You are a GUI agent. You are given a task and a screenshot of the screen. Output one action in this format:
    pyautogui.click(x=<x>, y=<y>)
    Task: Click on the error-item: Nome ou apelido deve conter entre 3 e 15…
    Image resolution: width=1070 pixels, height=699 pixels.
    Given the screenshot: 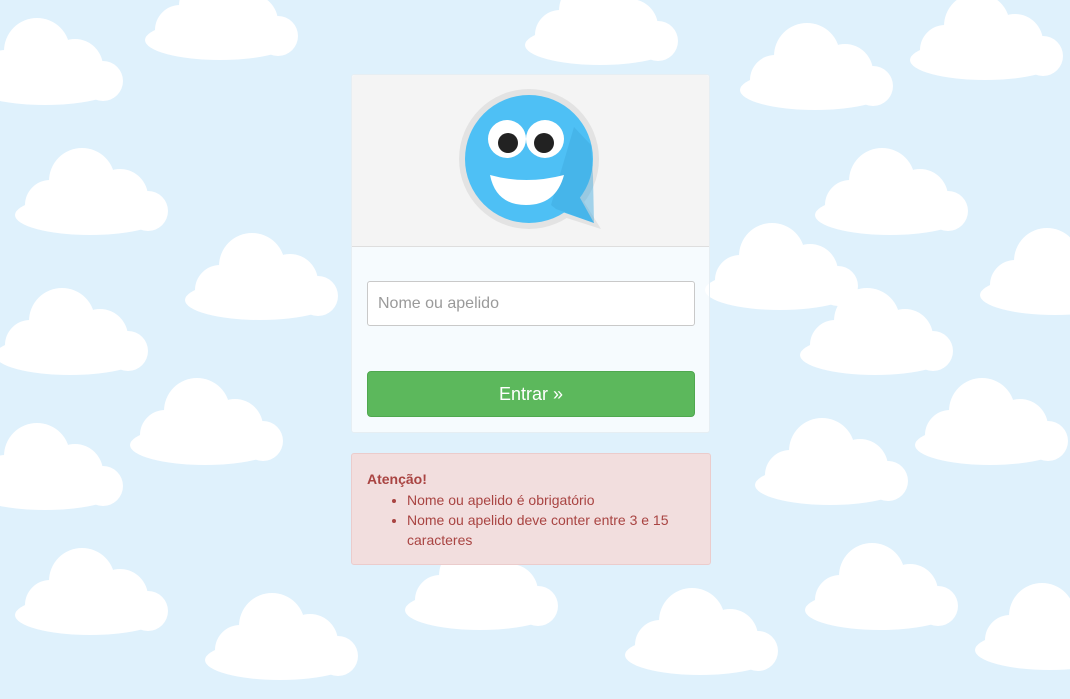 What is the action you would take?
    pyautogui.click(x=552, y=530)
    